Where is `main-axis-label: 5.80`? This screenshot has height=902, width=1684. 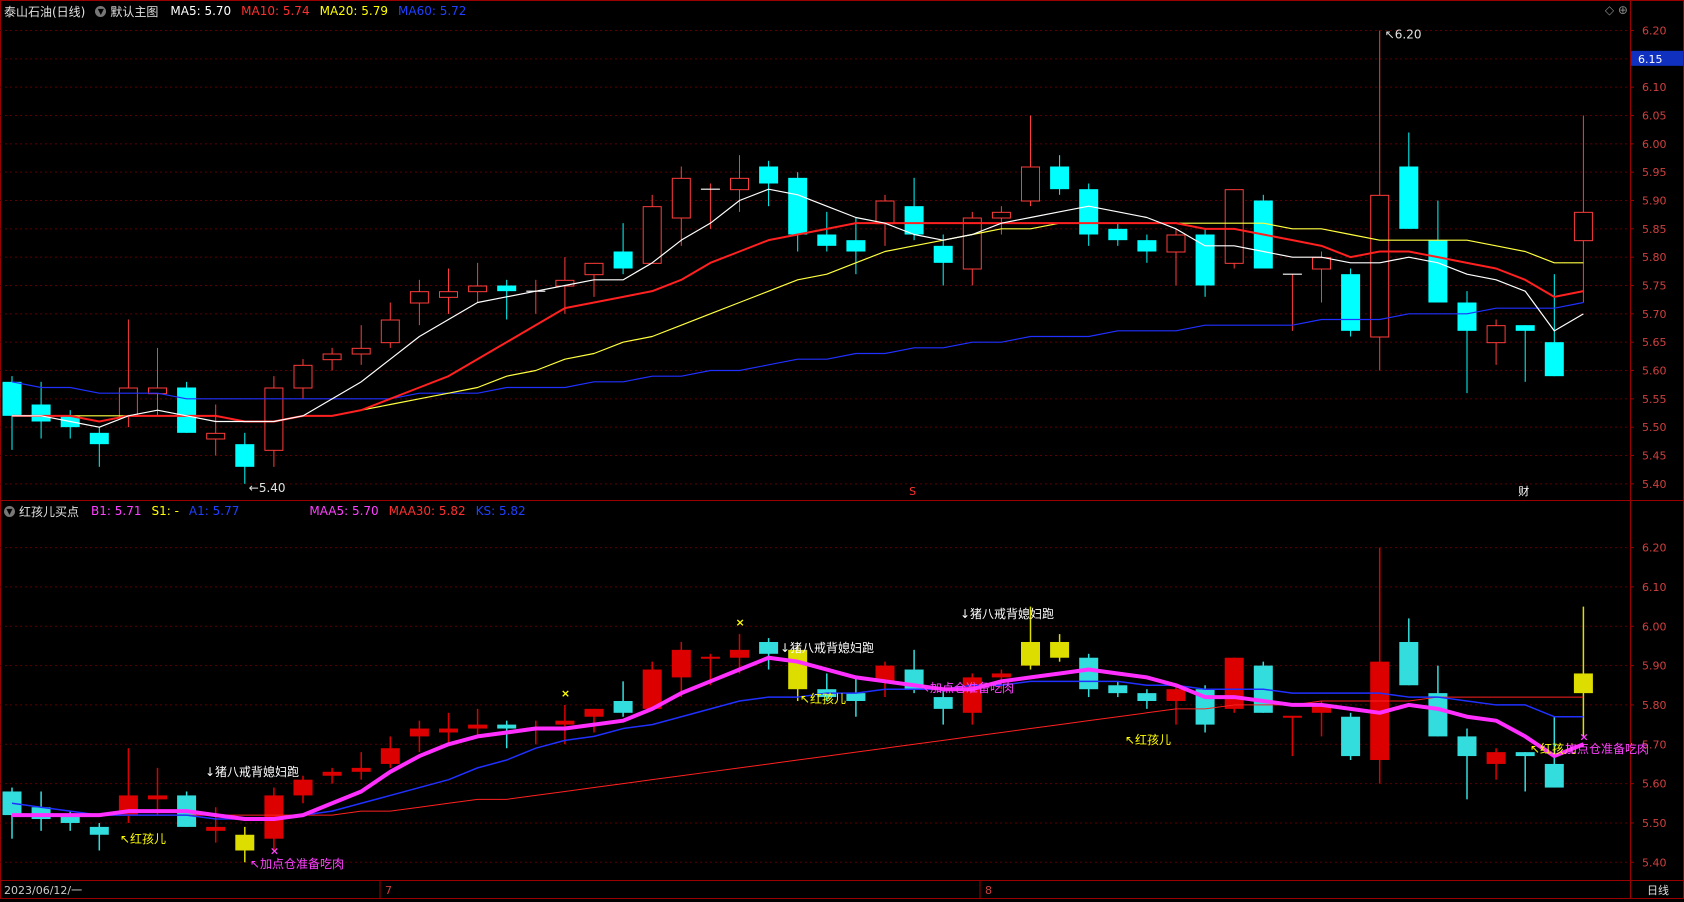
main-axis-label: 5.80 is located at coordinates (1654, 257).